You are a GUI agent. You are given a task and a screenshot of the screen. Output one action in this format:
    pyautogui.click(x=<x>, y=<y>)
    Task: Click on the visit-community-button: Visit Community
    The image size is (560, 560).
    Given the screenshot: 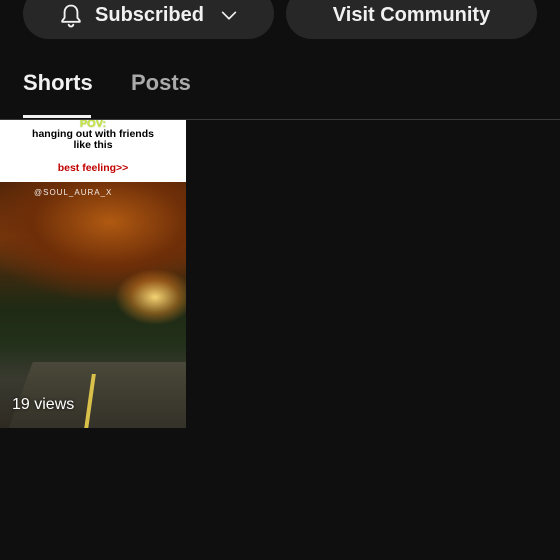 What is the action you would take?
    pyautogui.click(x=411, y=19)
    